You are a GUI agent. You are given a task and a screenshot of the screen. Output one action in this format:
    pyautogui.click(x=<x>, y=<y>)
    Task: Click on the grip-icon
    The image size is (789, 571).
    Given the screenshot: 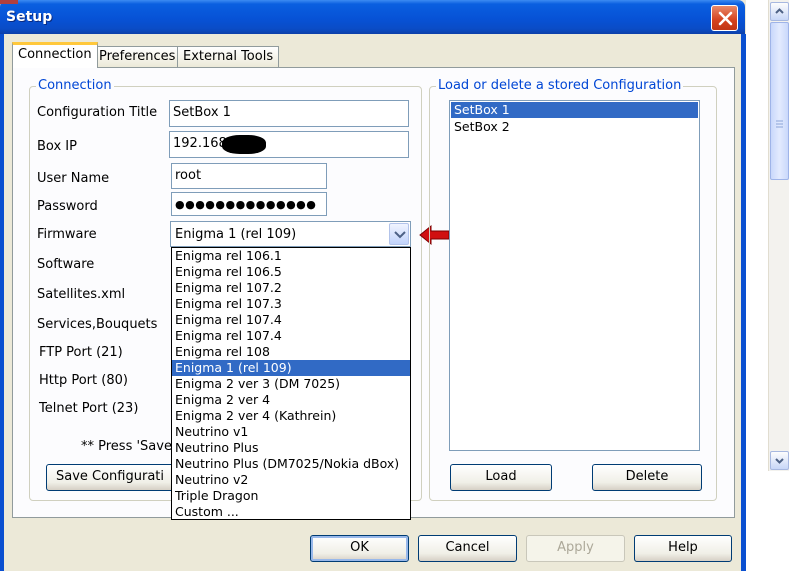 What is the action you would take?
    pyautogui.click(x=779, y=124)
    